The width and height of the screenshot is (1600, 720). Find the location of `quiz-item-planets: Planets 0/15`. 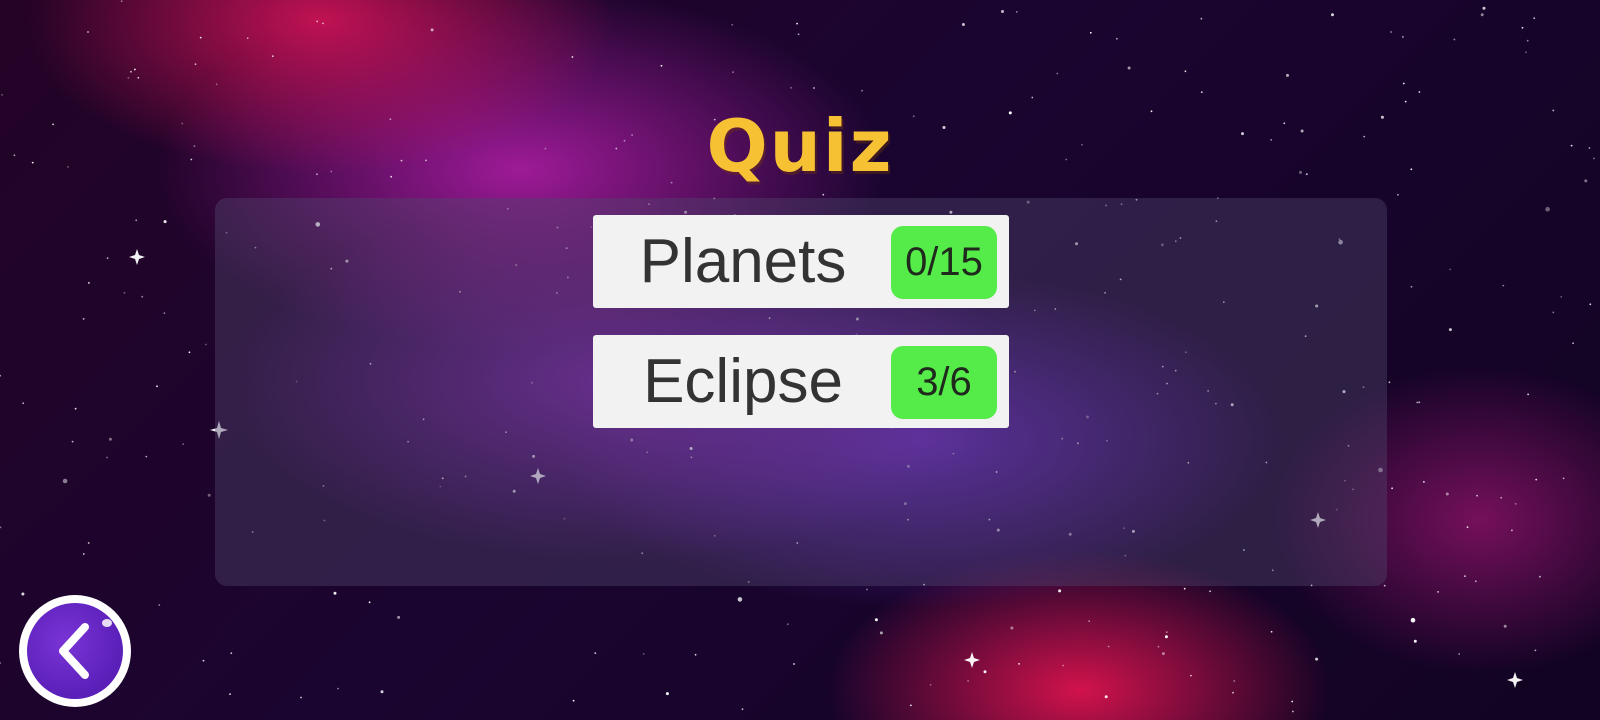

quiz-item-planets: Planets 0/15 is located at coordinates (801, 261).